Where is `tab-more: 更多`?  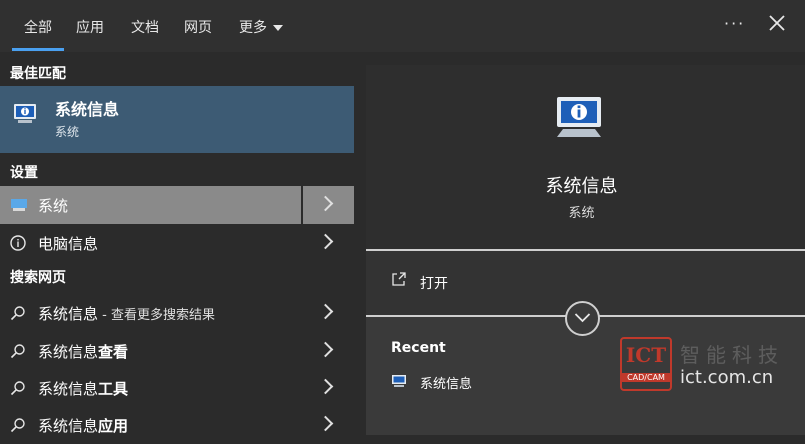
tab-more: 更多 is located at coordinates (261, 27).